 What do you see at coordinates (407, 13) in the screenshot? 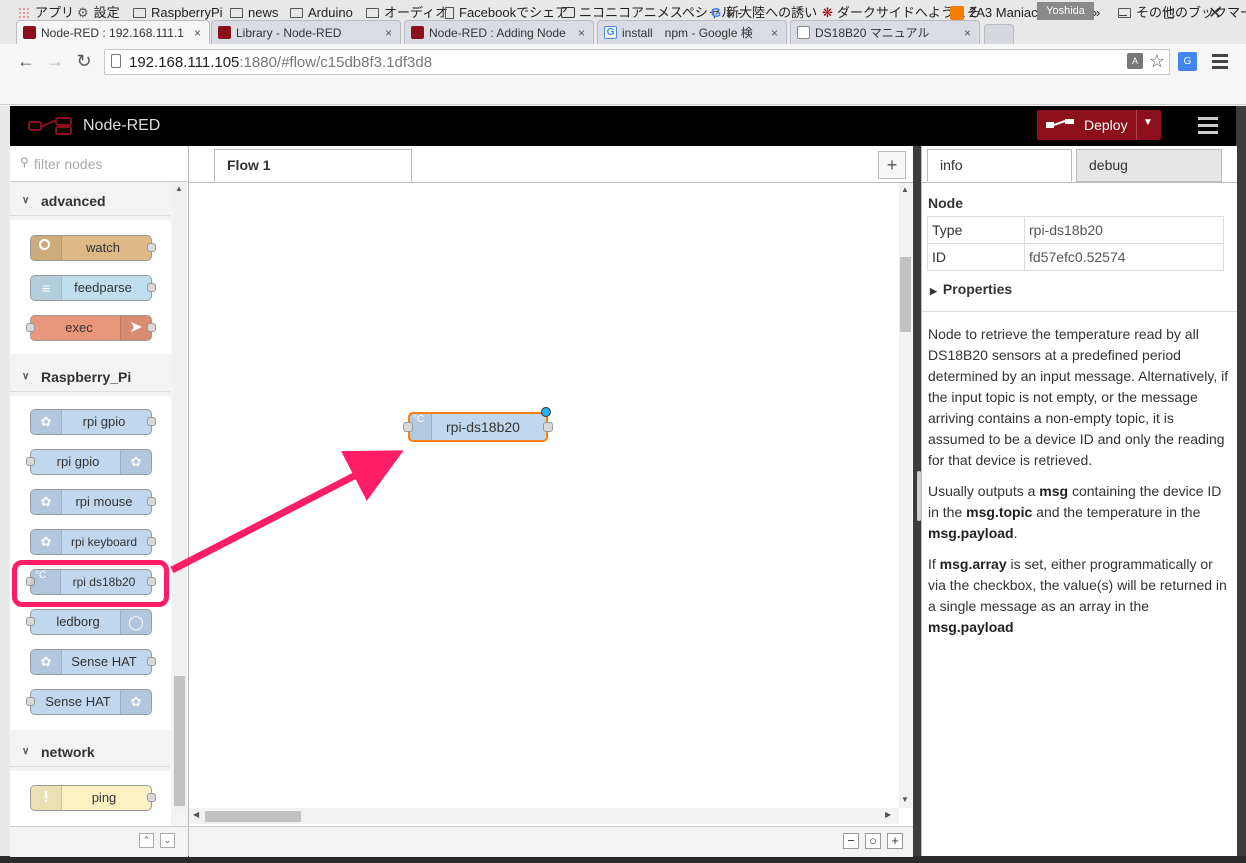
I see `bookmark-audio: オーディオ` at bounding box center [407, 13].